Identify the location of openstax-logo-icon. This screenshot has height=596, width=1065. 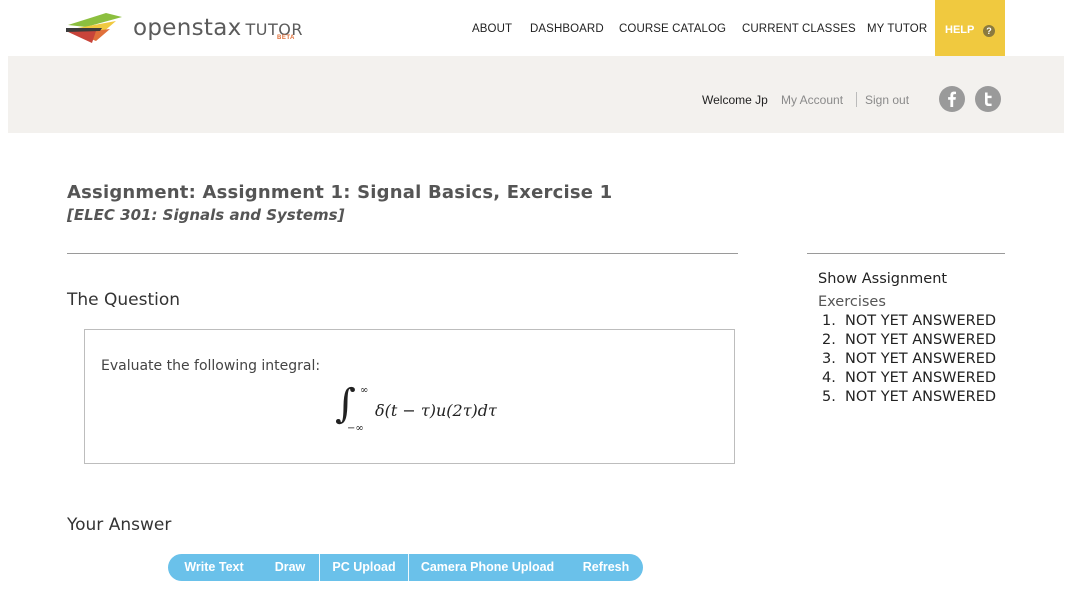
(94, 28).